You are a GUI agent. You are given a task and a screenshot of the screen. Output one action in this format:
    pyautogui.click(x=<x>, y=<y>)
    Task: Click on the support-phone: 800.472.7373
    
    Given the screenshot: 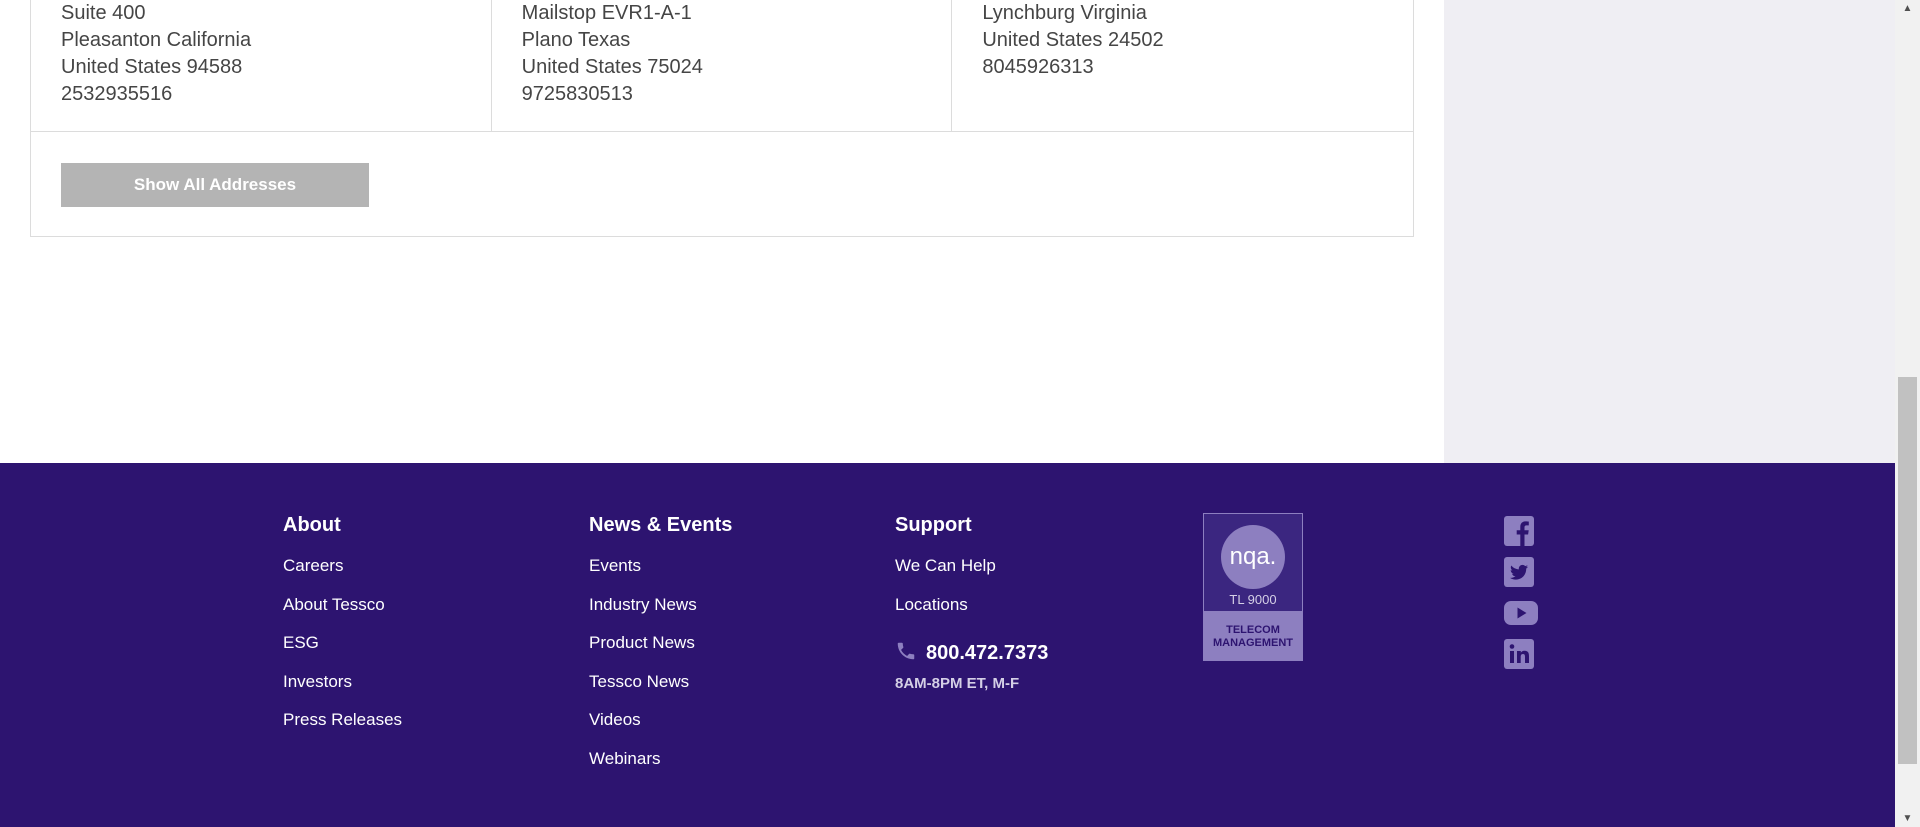 What is the action you would take?
    pyautogui.click(x=971, y=653)
    